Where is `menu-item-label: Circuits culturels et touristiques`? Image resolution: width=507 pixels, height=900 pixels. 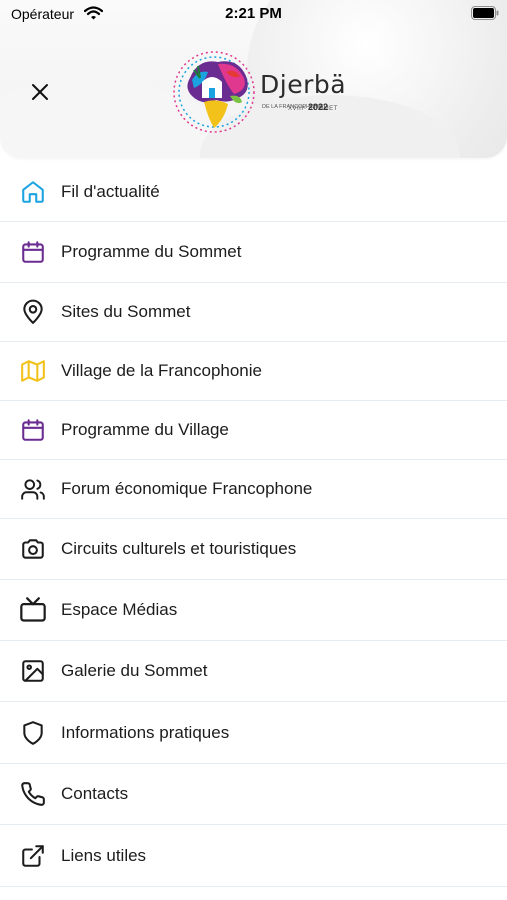
menu-item-label: Circuits culturels et touristiques is located at coordinates (179, 548).